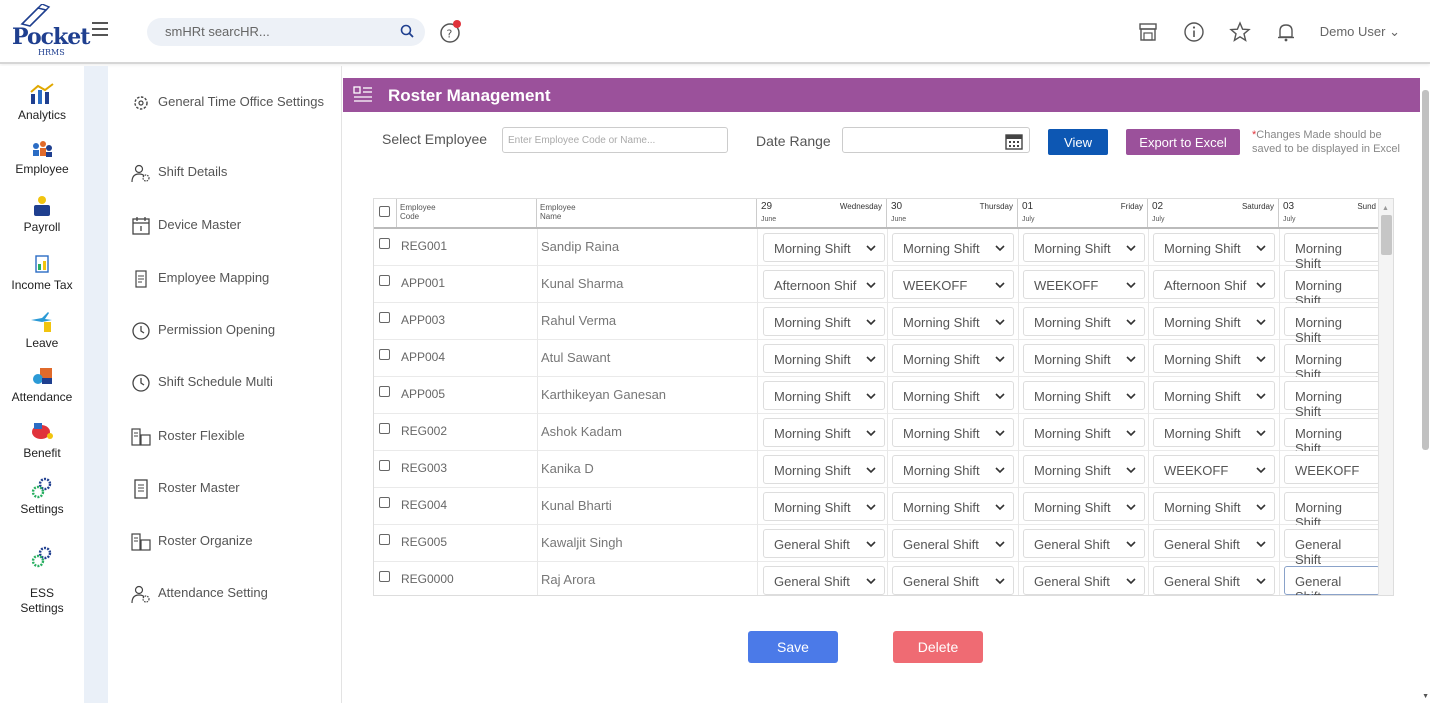 This screenshot has width=1430, height=703. Describe the element at coordinates (384, 211) in the screenshot. I see `select-all-checkbox` at that location.